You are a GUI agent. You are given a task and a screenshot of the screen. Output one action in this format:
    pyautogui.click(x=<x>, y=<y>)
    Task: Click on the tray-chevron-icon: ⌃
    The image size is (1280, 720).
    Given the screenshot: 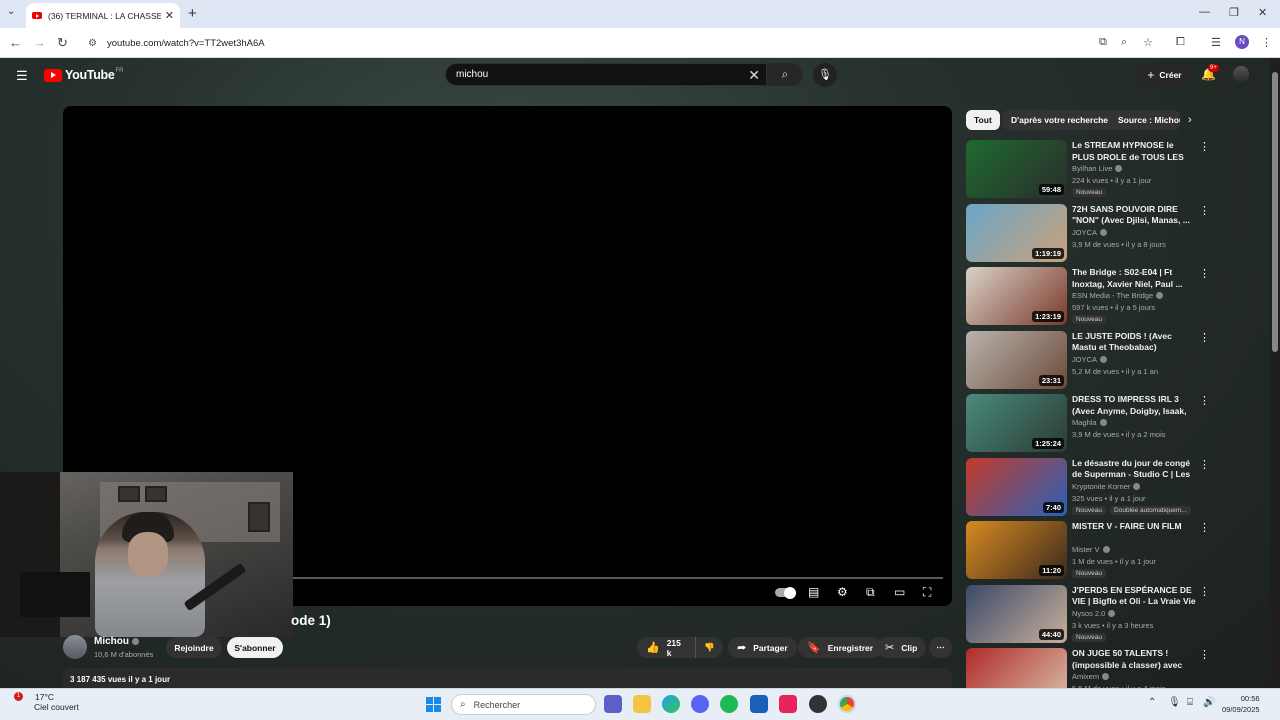 What is the action you would take?
    pyautogui.click(x=1152, y=702)
    